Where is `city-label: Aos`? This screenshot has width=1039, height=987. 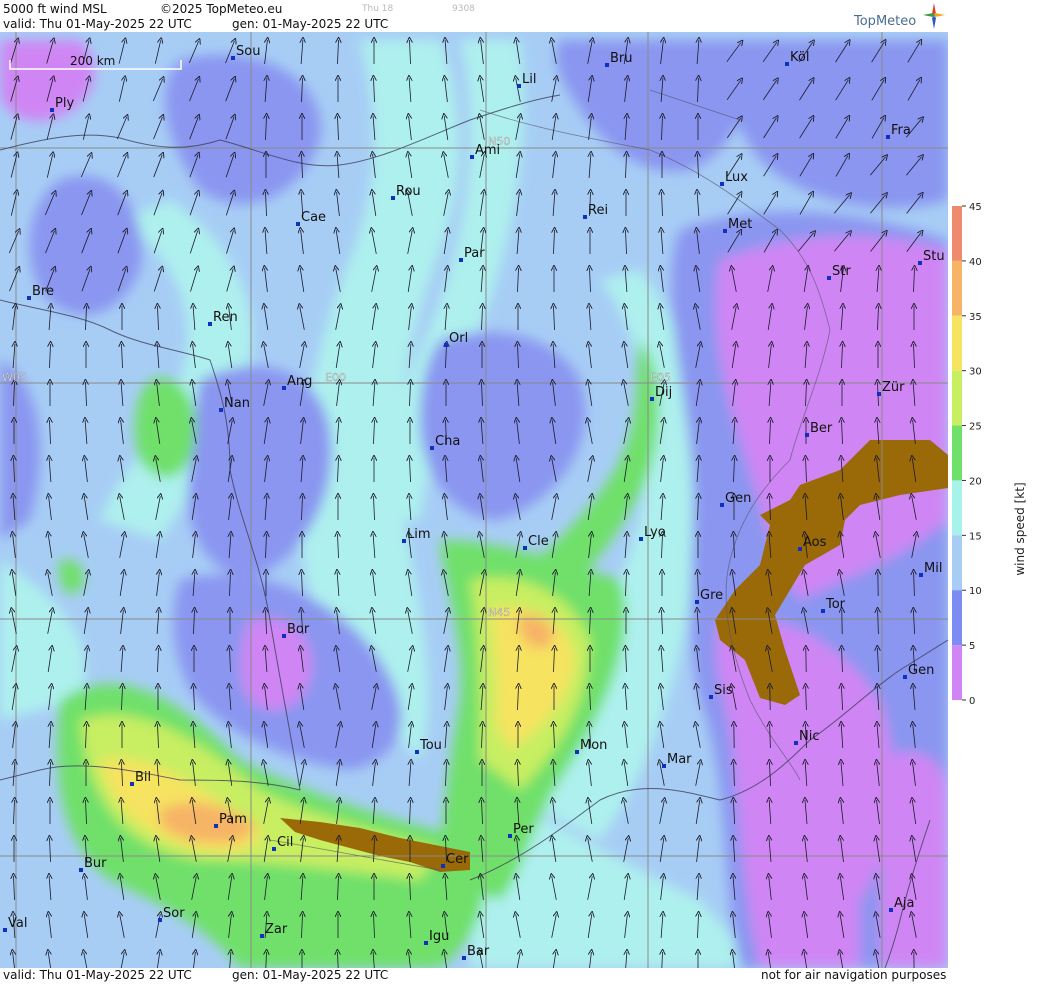
city-label: Aos is located at coordinates (815, 542).